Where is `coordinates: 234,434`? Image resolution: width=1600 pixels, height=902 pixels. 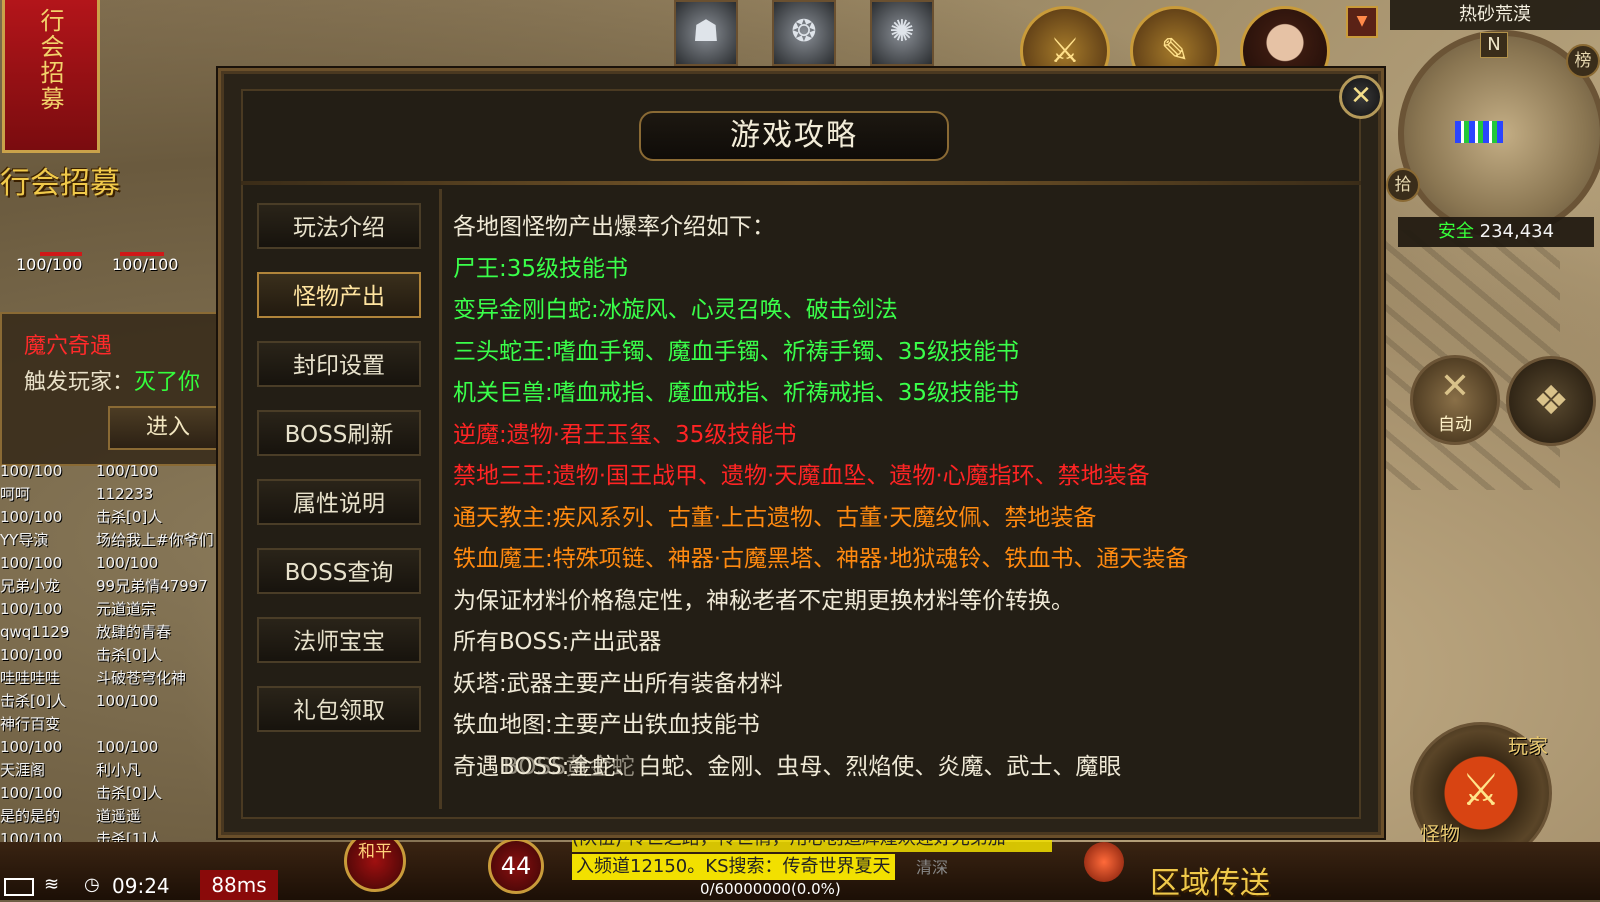 coordinates: 234,434 is located at coordinates (1517, 231).